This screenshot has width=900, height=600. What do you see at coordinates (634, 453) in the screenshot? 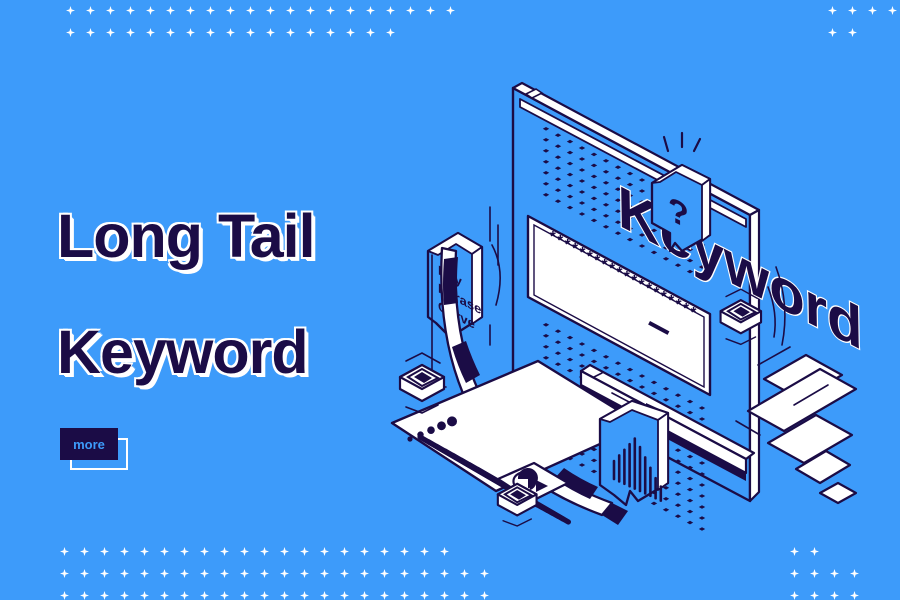
I see `chart-bubble-icon` at bounding box center [634, 453].